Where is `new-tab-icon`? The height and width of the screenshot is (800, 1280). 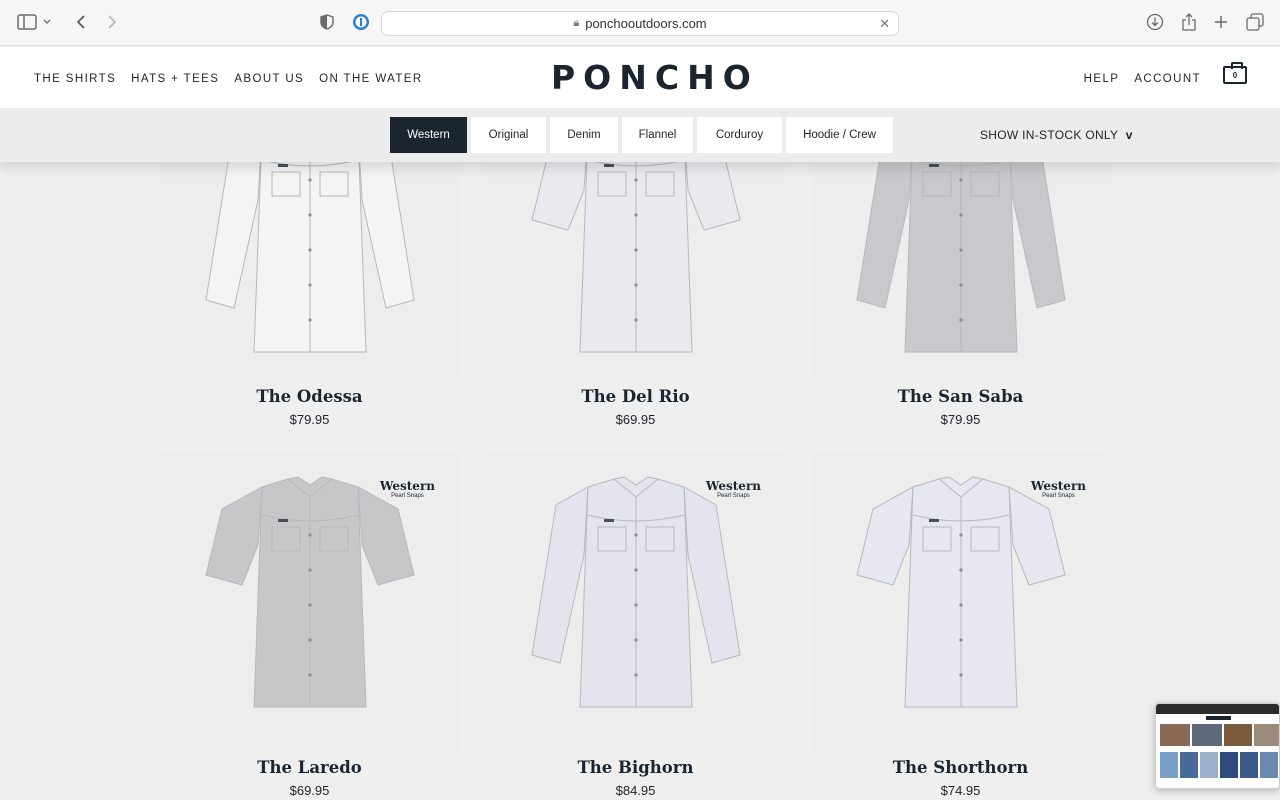
new-tab-icon is located at coordinates (1221, 22).